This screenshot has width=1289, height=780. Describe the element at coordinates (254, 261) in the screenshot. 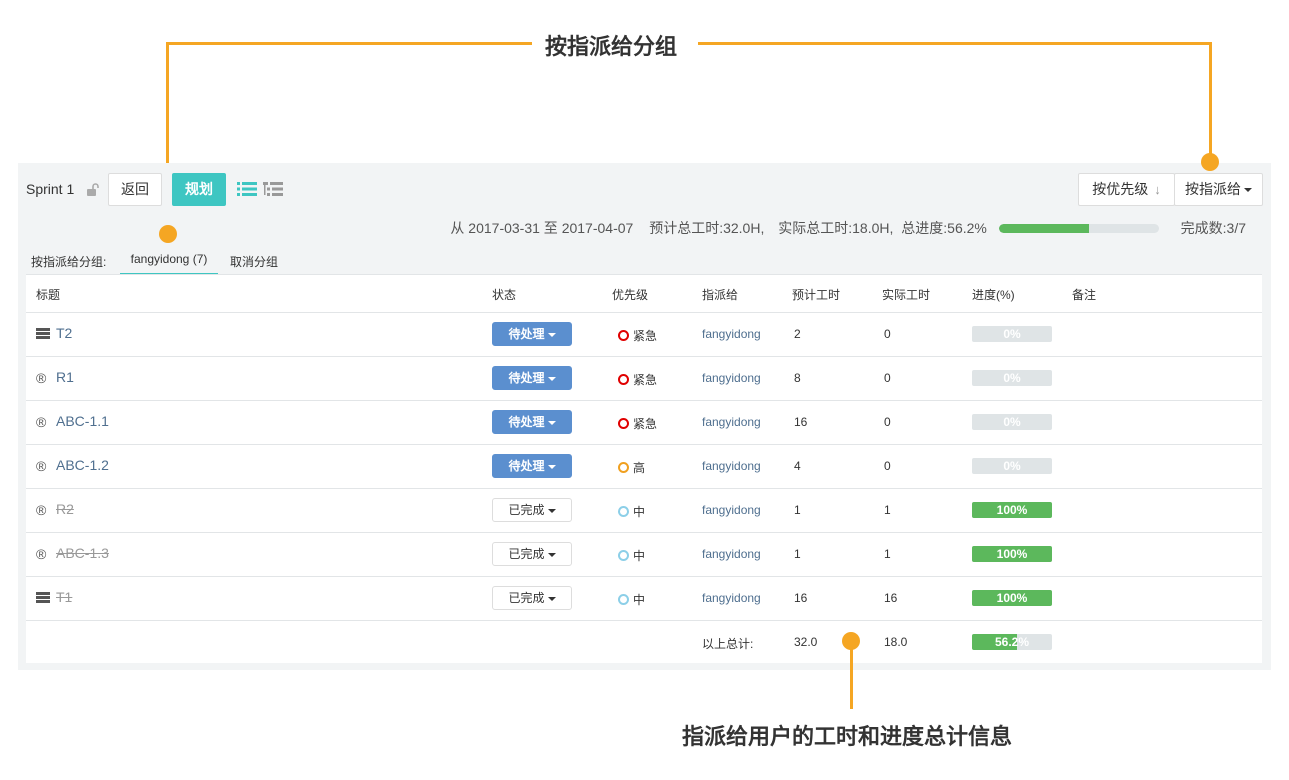

I see `cancel-group-link: 取消分组` at that location.